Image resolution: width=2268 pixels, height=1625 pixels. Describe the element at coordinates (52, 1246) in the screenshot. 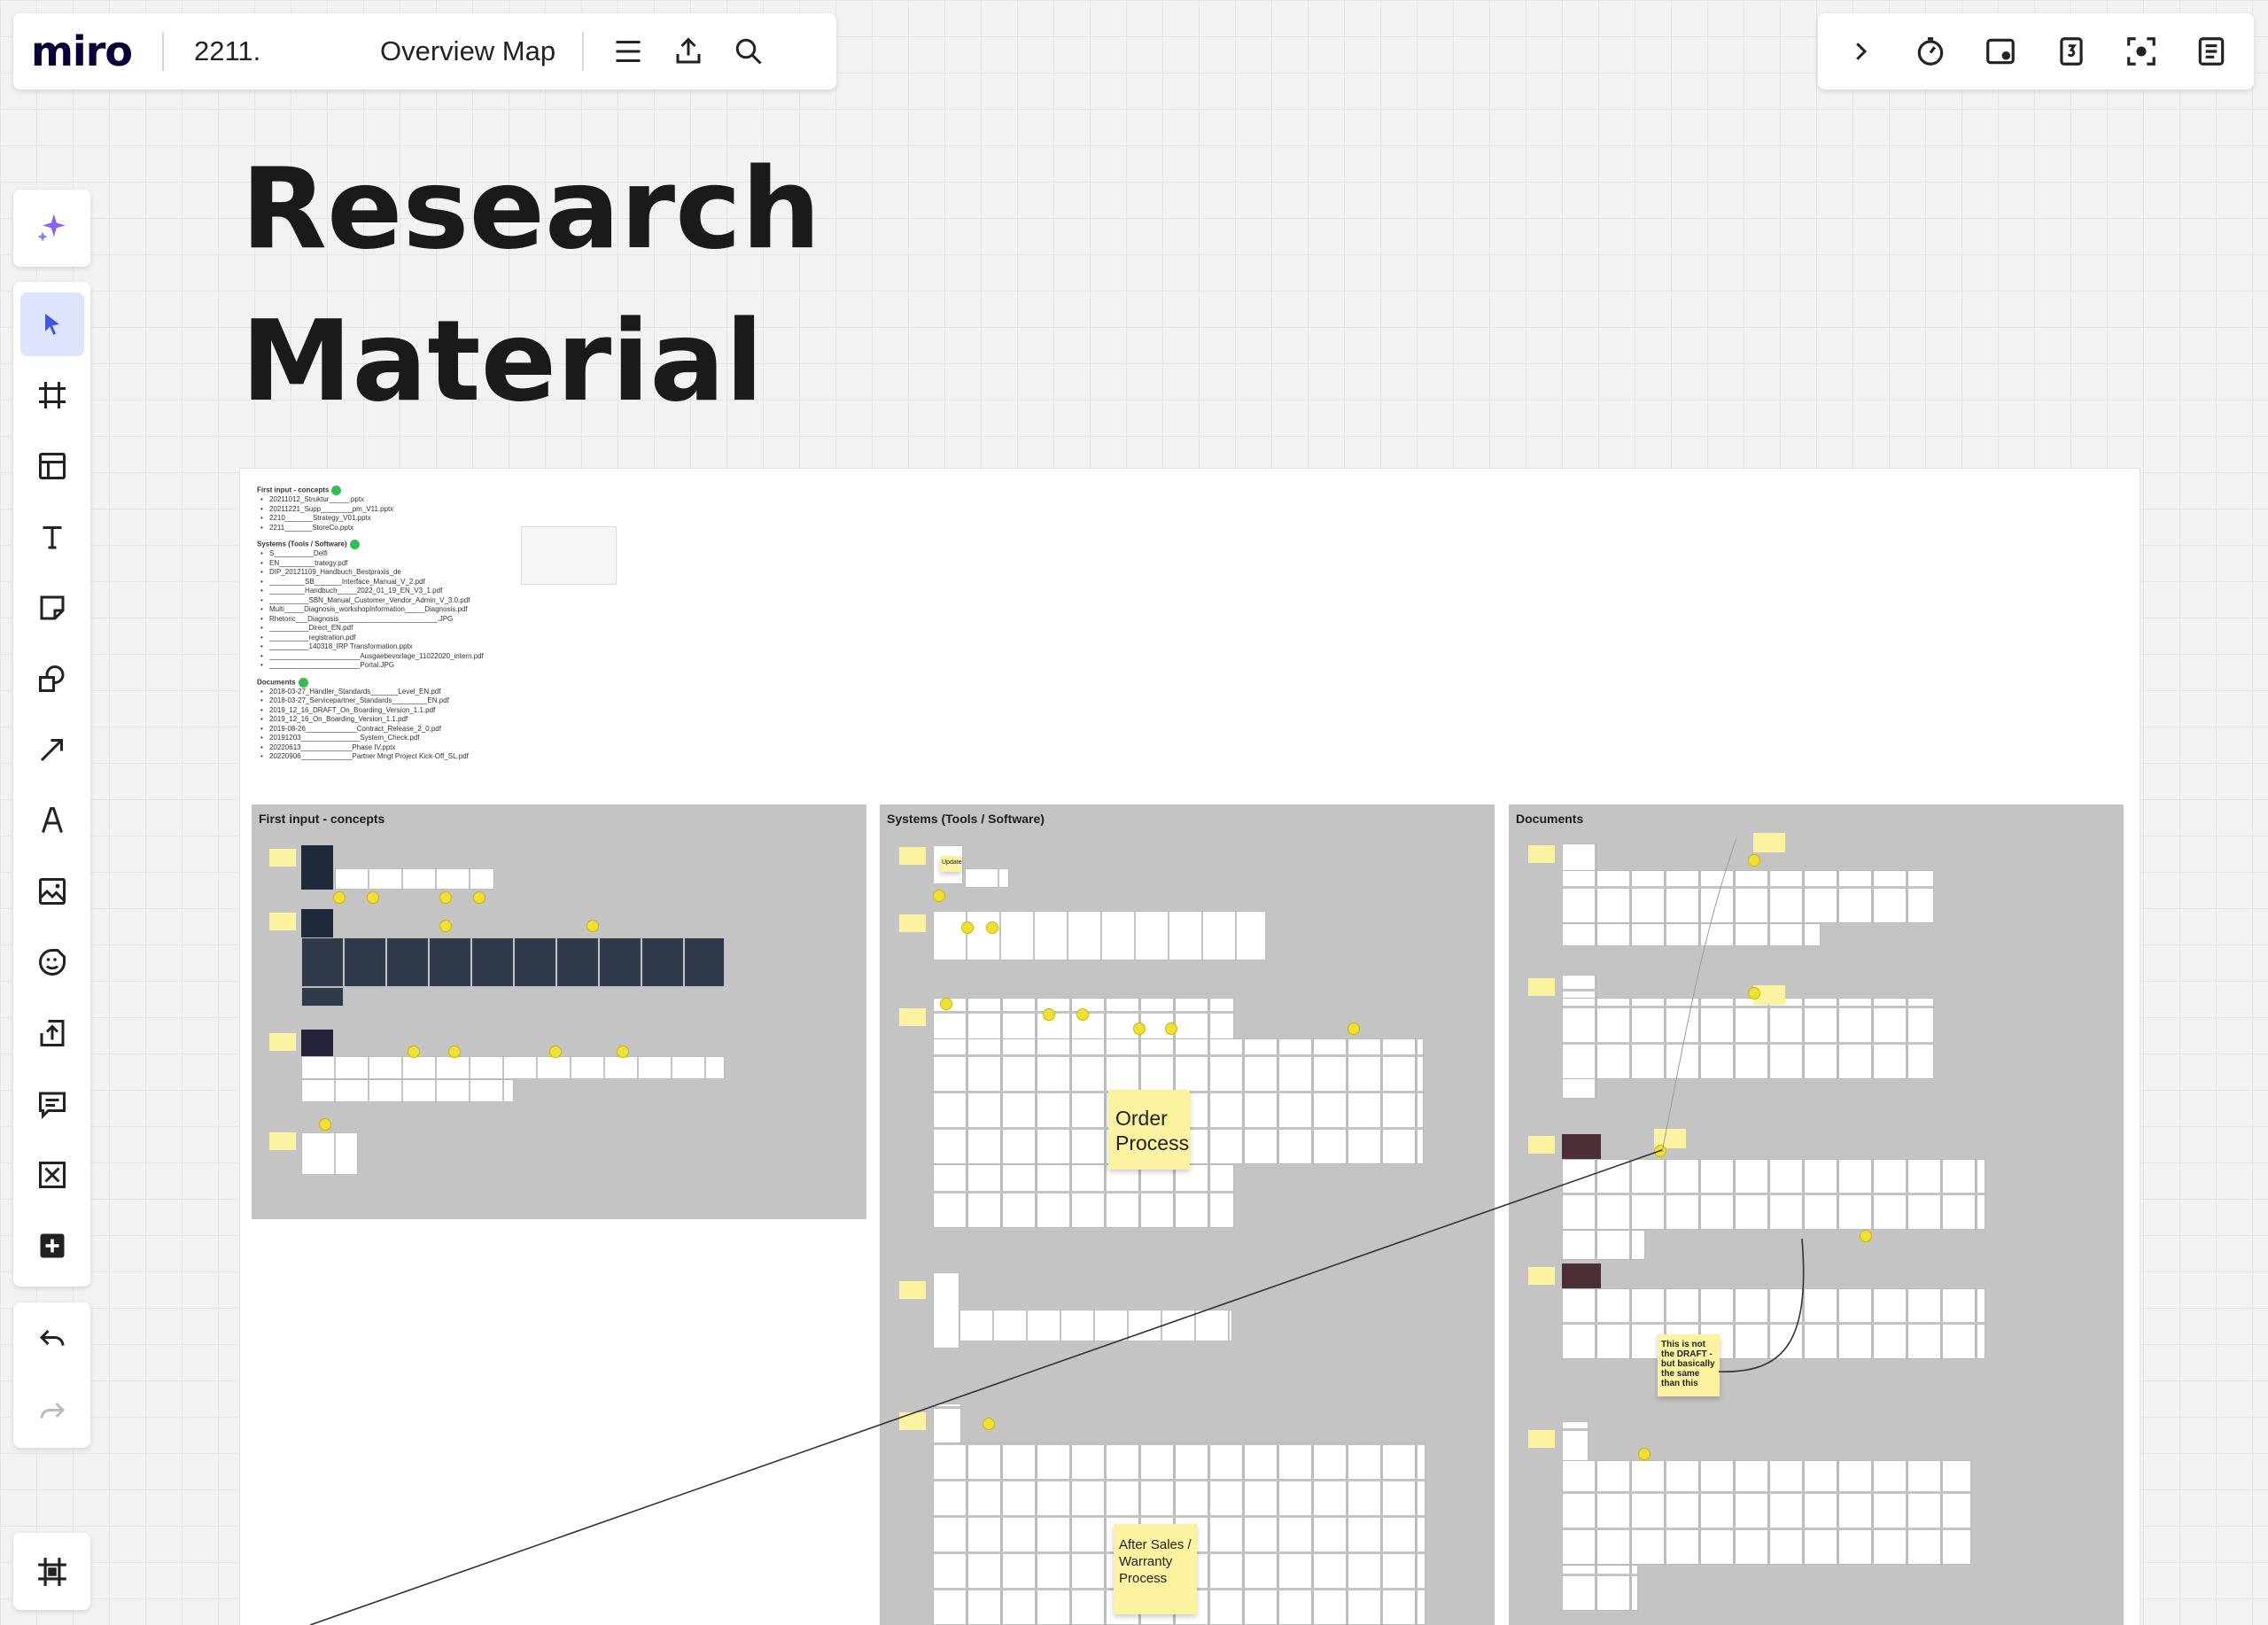

I see `more-apps-tool` at that location.